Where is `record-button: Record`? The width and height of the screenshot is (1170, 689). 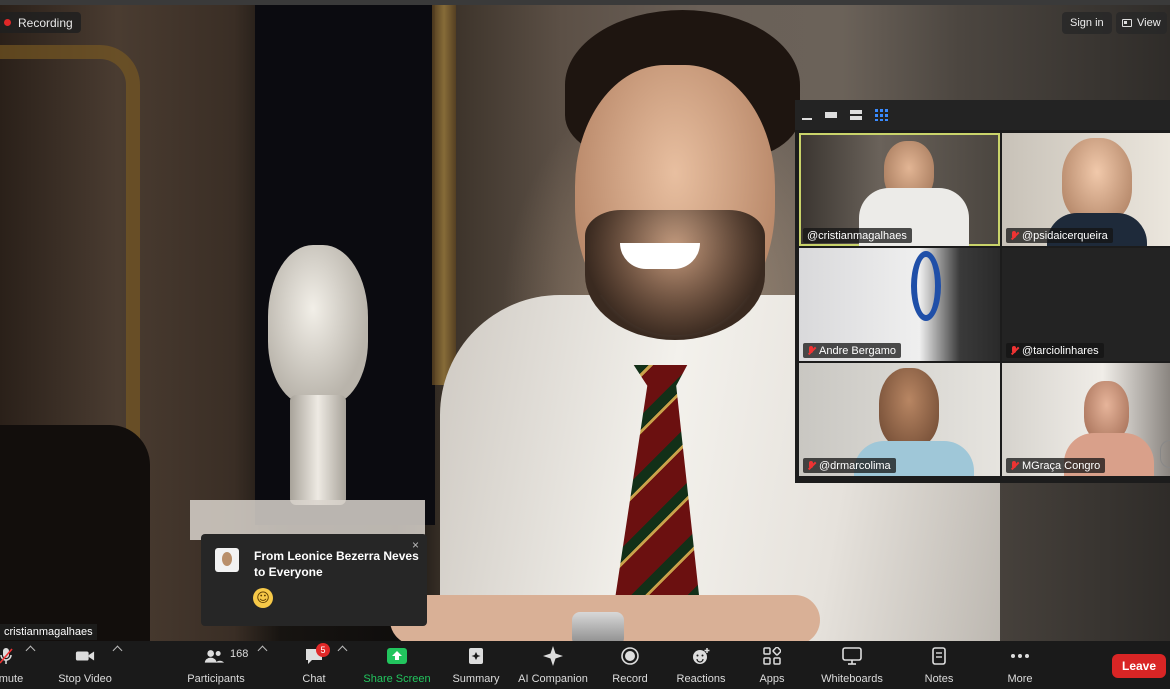 record-button: Record is located at coordinates (630, 665).